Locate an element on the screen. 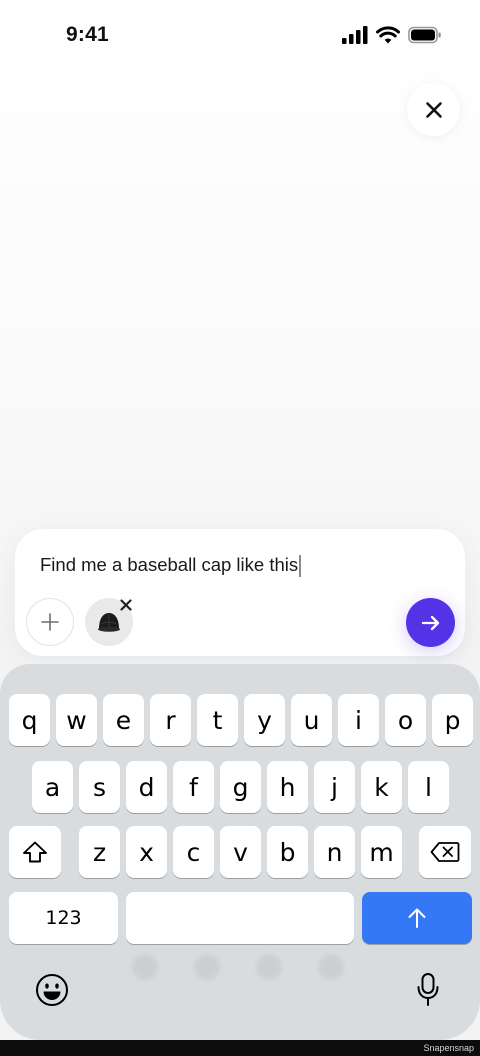  key-z: z is located at coordinates (99, 852).